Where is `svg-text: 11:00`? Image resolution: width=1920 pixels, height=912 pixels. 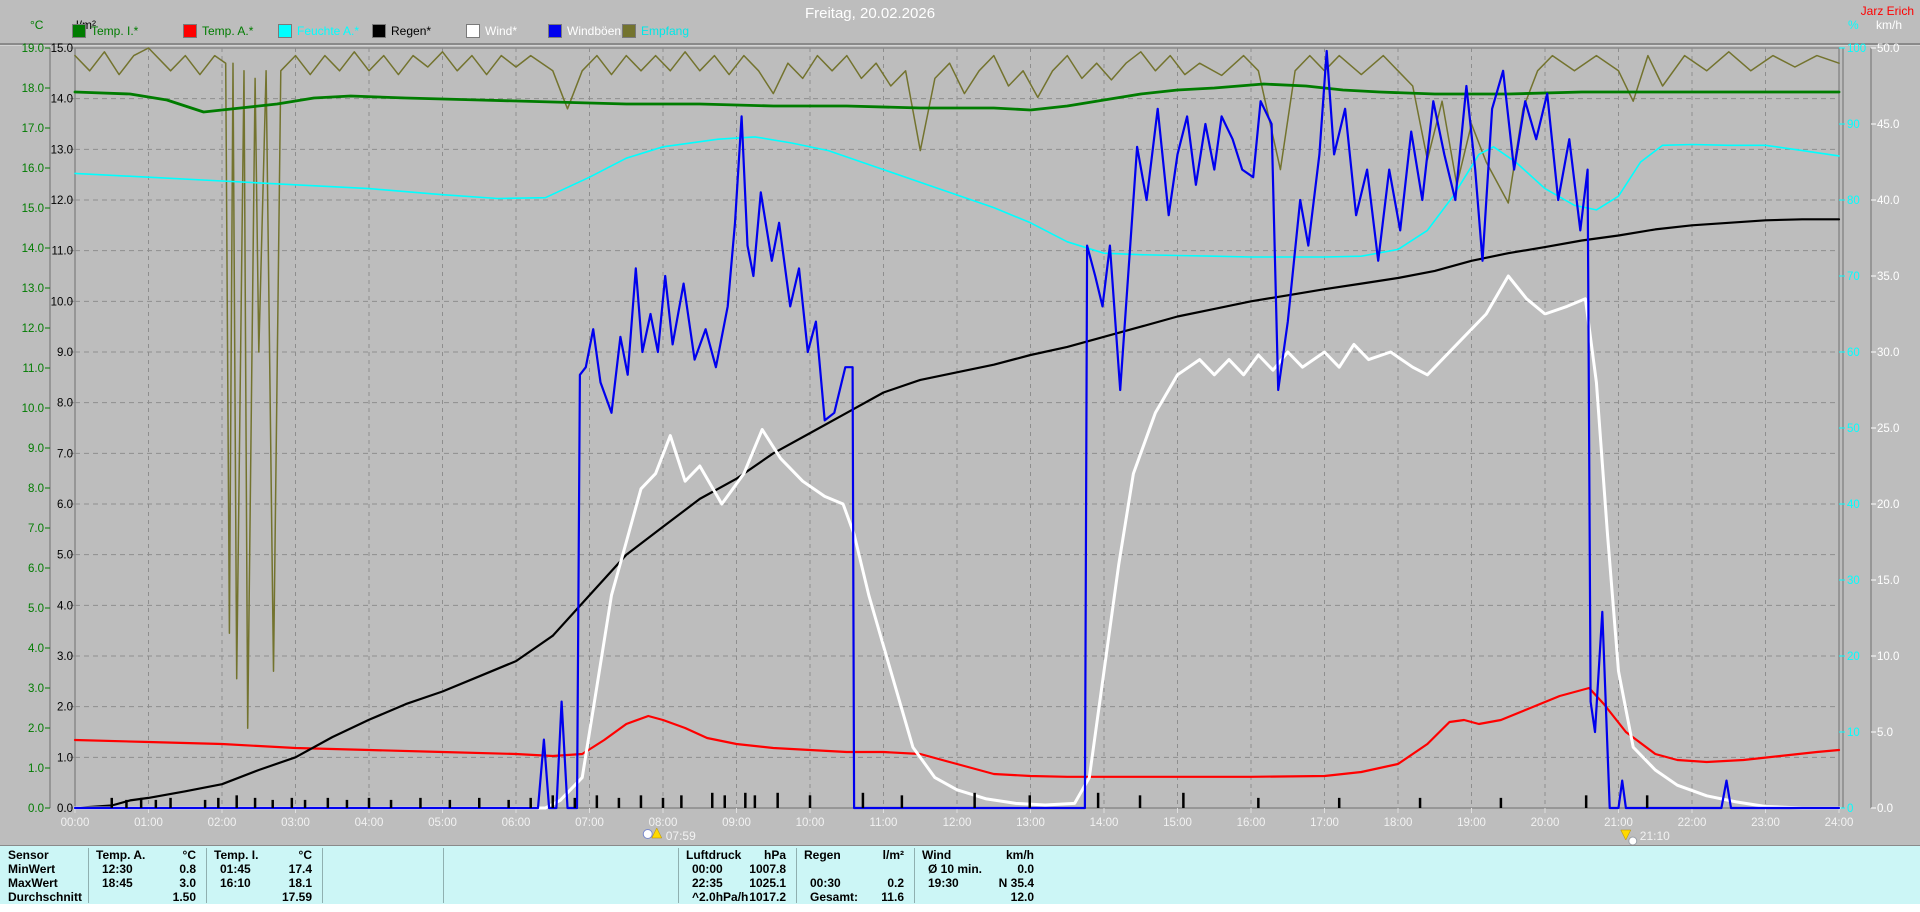
svg-text: 11:00 is located at coordinates (884, 823).